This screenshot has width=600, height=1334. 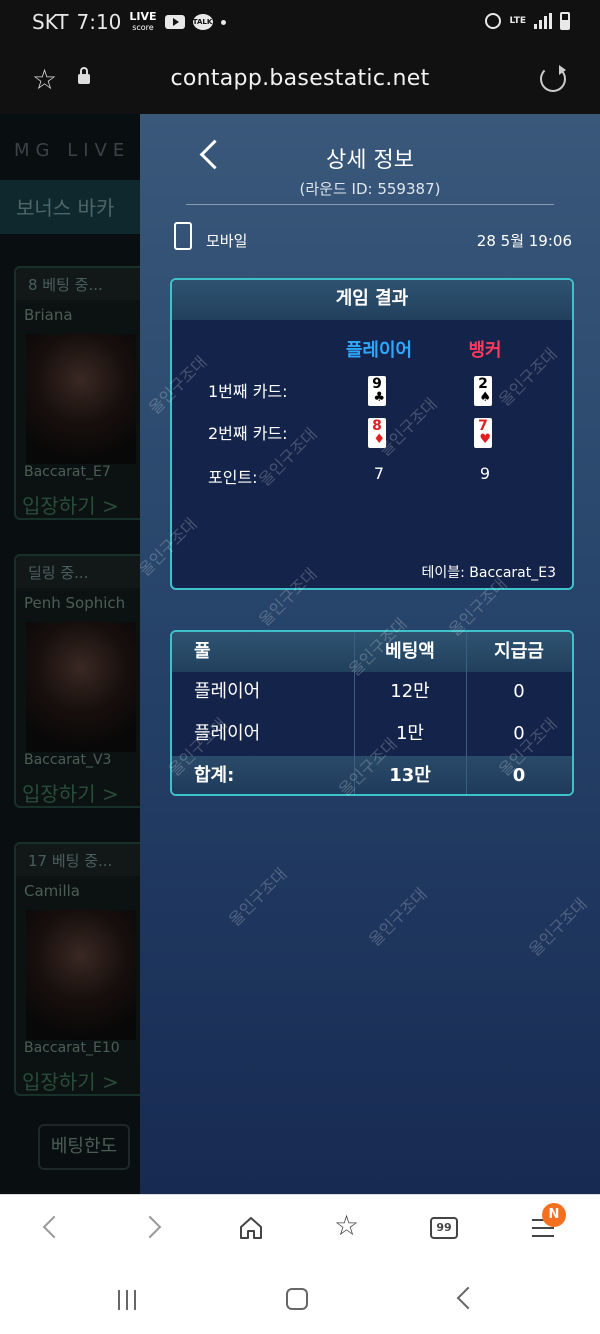 I want to click on banker-points: 9, so click(x=485, y=473).